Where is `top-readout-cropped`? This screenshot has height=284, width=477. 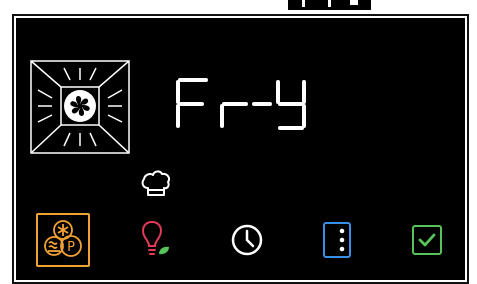 top-readout-cropped is located at coordinates (329, 5).